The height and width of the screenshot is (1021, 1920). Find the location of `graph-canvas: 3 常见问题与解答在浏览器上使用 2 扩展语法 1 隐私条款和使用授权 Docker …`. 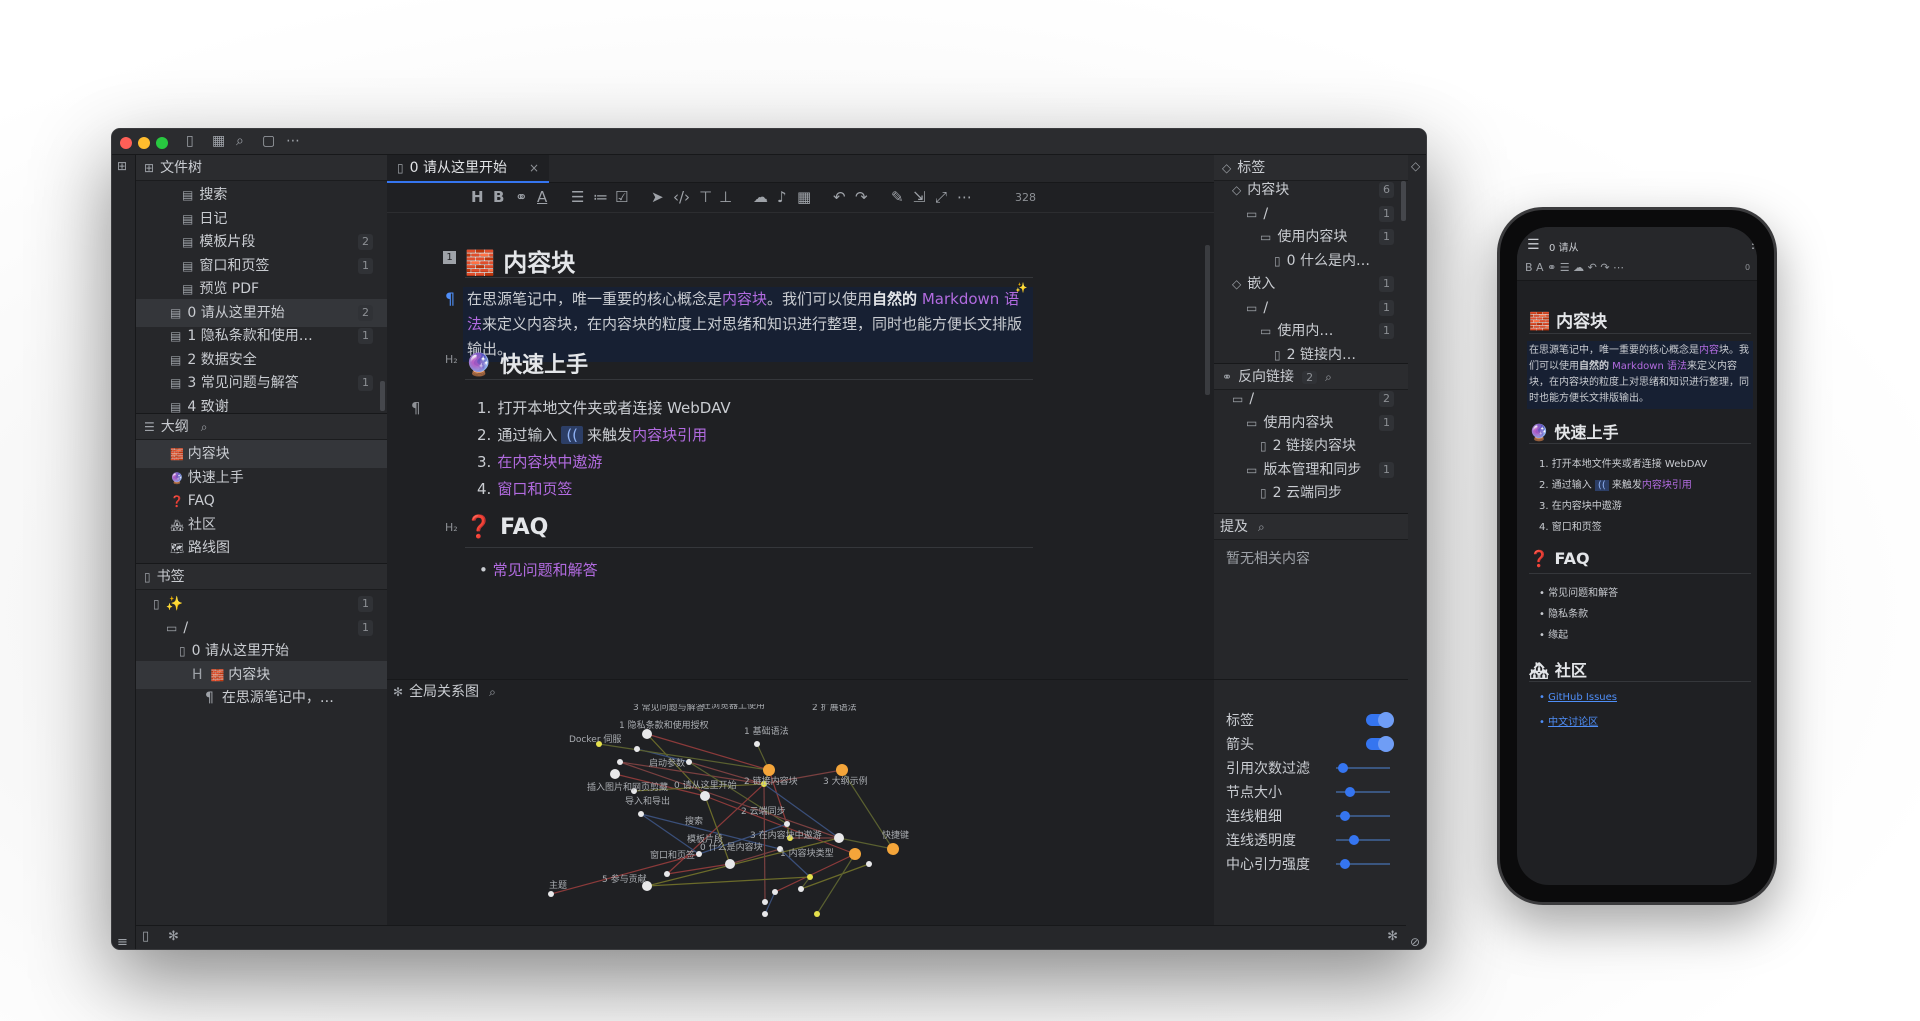

graph-canvas: 3 常见问题与解答在浏览器上使用 2 扩展语法 1 隐私条款和使用授权 Docker … is located at coordinates (800, 827).